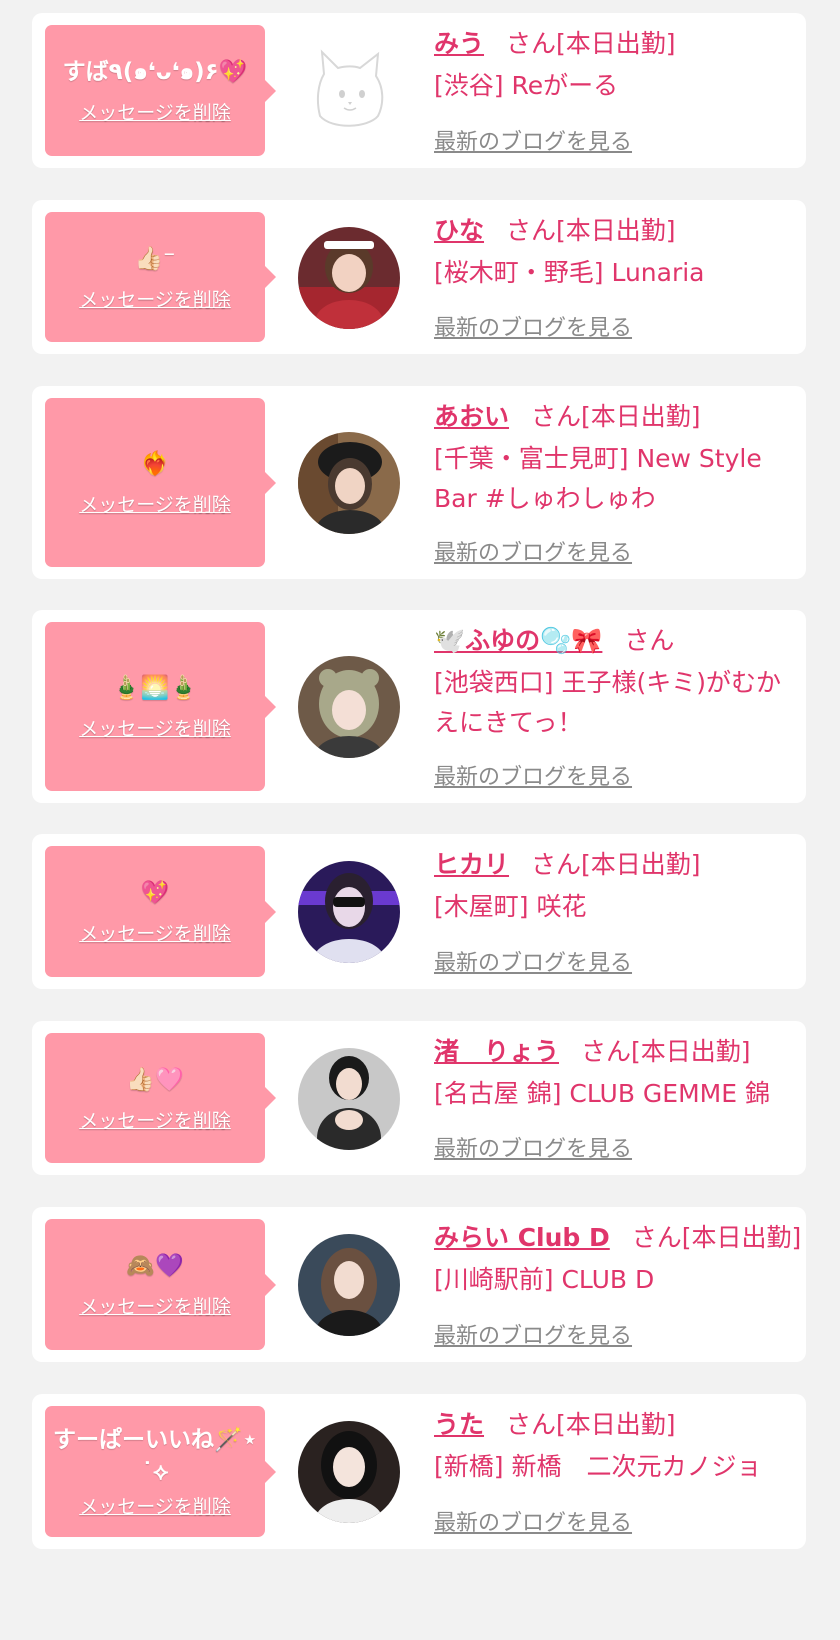 The image size is (840, 1640). Describe the element at coordinates (160, 911) in the screenshot. I see `message-bubble: 💖 メッセージを削除` at that location.